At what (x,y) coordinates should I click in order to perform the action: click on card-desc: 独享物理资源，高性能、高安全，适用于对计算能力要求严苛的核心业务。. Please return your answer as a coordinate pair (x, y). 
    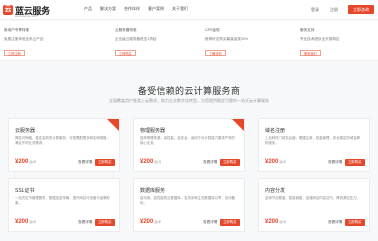
    Looking at the image, I should click on (187, 140).